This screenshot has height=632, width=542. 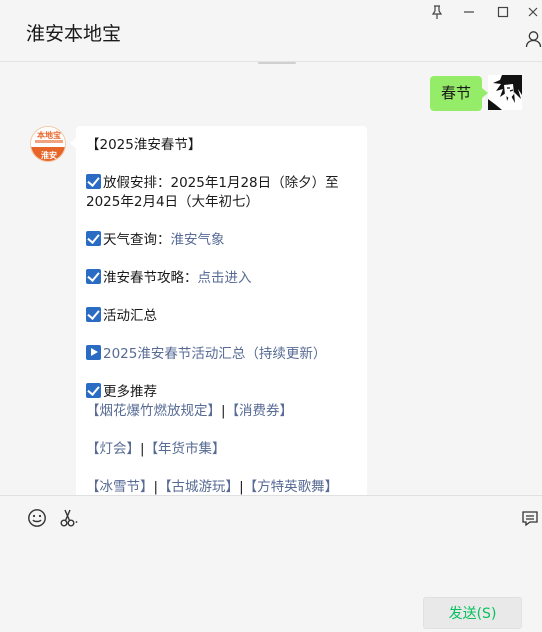 I want to click on fireworks-link: 【烟花爆竹燃放规定】, so click(x=153, y=411).